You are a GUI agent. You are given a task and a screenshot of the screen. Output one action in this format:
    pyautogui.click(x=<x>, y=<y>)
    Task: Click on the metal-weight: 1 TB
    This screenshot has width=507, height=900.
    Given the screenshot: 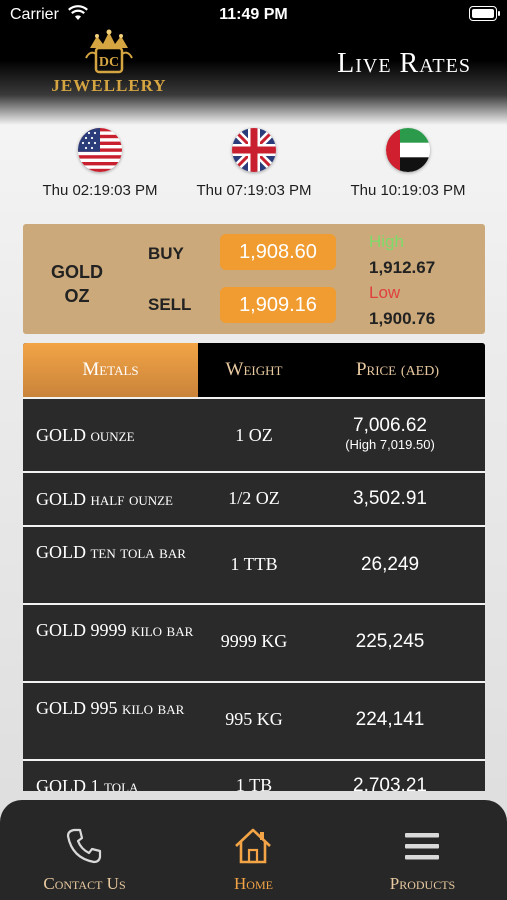 What is the action you would take?
    pyautogui.click(x=254, y=783)
    